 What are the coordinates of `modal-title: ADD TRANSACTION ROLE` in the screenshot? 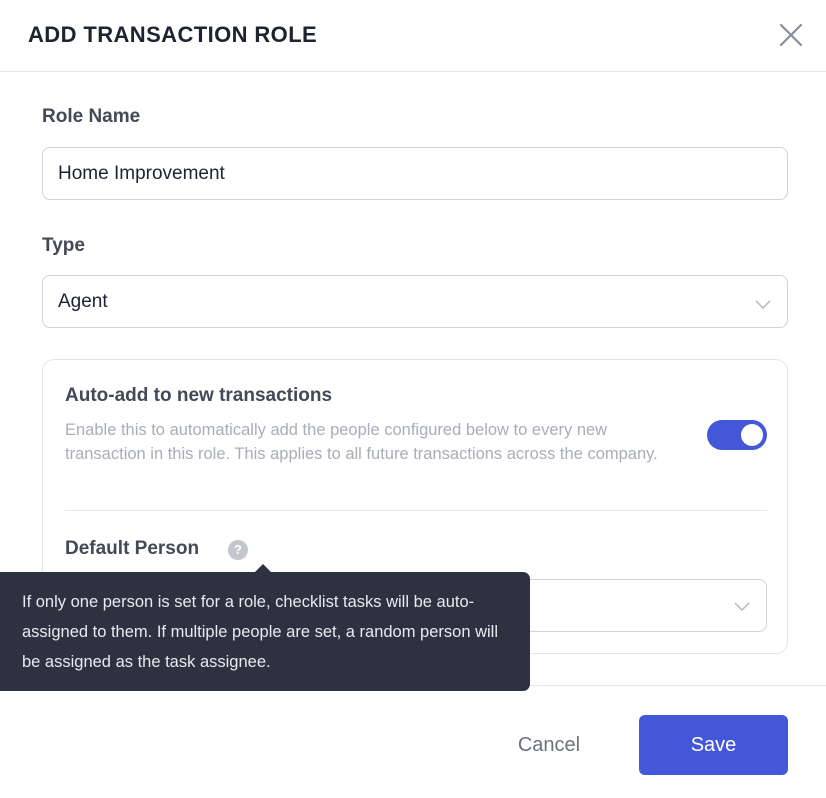 It's located at (173, 34).